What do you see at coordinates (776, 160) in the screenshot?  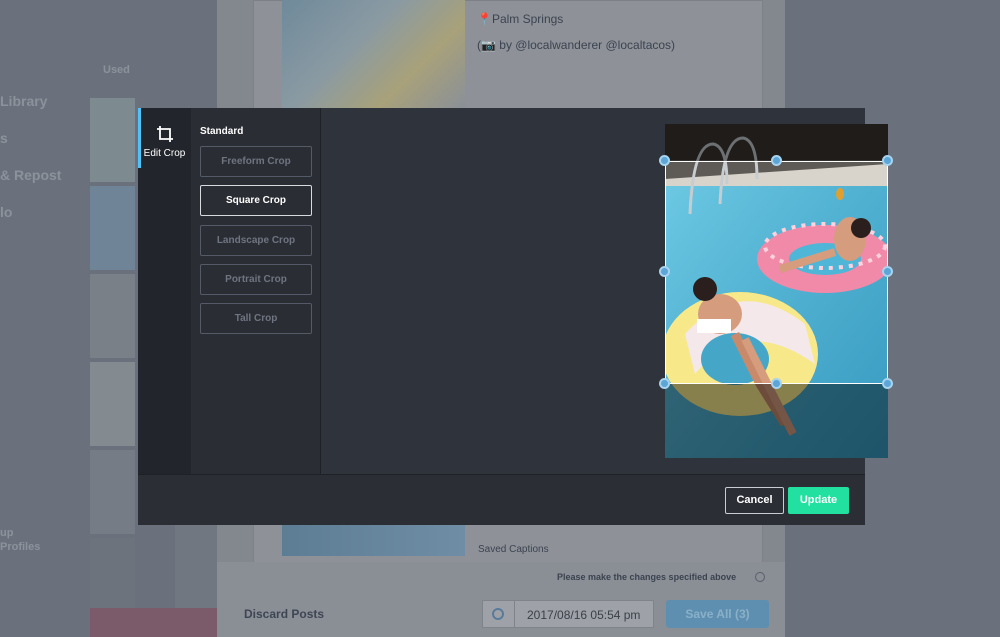 I see `crop-handle-top` at bounding box center [776, 160].